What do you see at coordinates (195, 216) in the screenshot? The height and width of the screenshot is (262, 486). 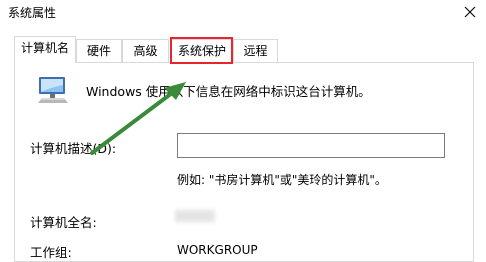 I see `full-computer-name-value-redacted` at bounding box center [195, 216].